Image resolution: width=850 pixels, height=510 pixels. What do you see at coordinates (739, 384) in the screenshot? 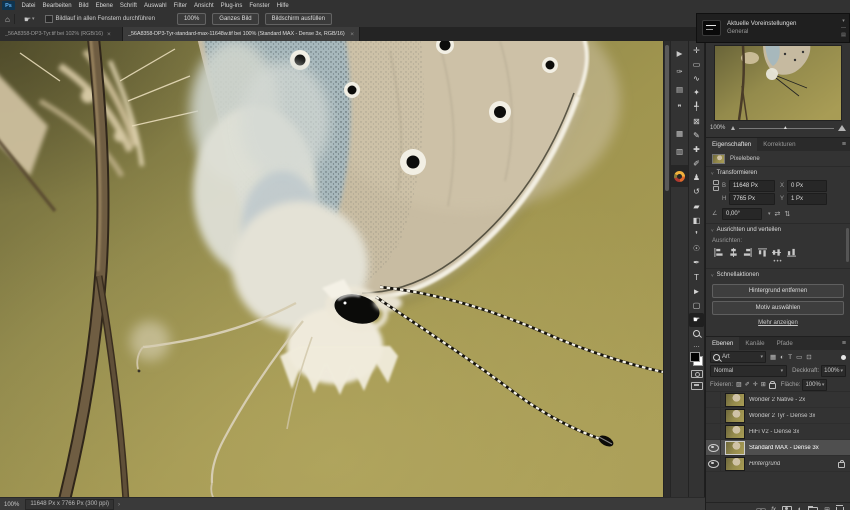
I see `lock-transparency-icon: ▨` at bounding box center [739, 384].